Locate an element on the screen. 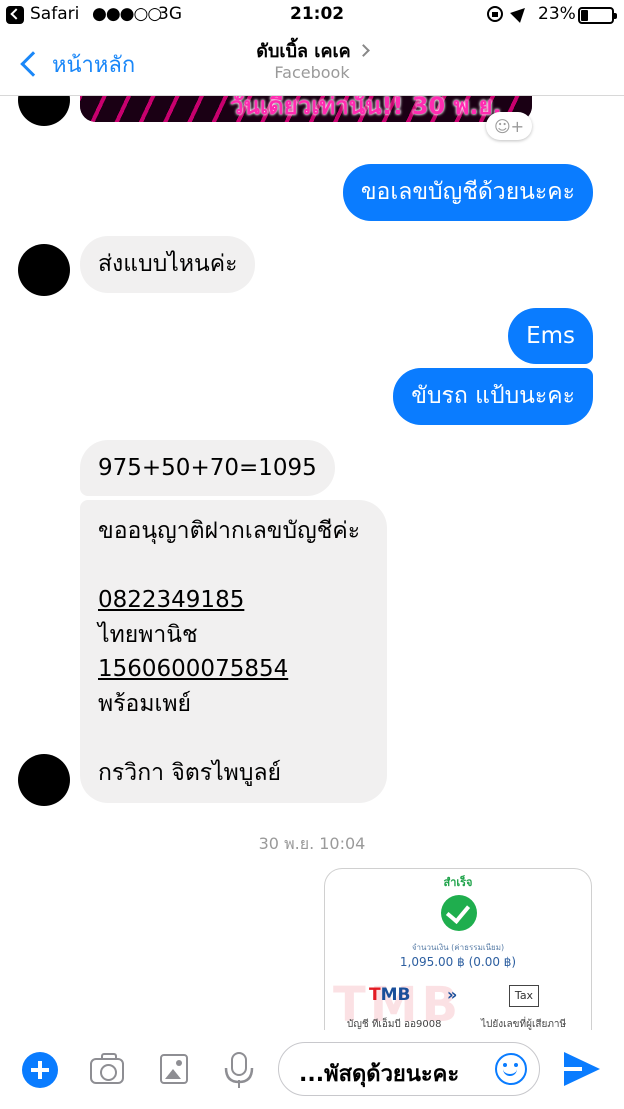  camera-icon is located at coordinates (107, 1068).